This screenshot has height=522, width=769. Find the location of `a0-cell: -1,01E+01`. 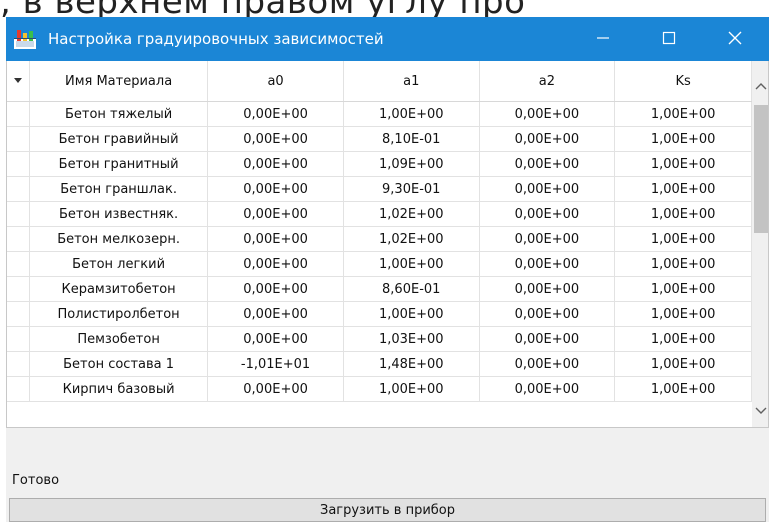

a0-cell: -1,01E+01 is located at coordinates (275, 364).